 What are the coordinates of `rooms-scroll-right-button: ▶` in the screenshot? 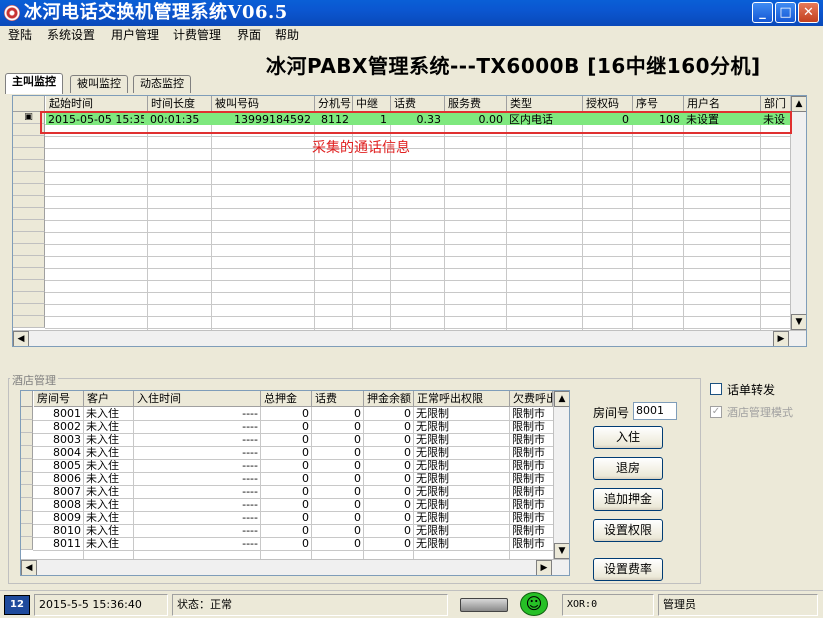 It's located at (544, 567).